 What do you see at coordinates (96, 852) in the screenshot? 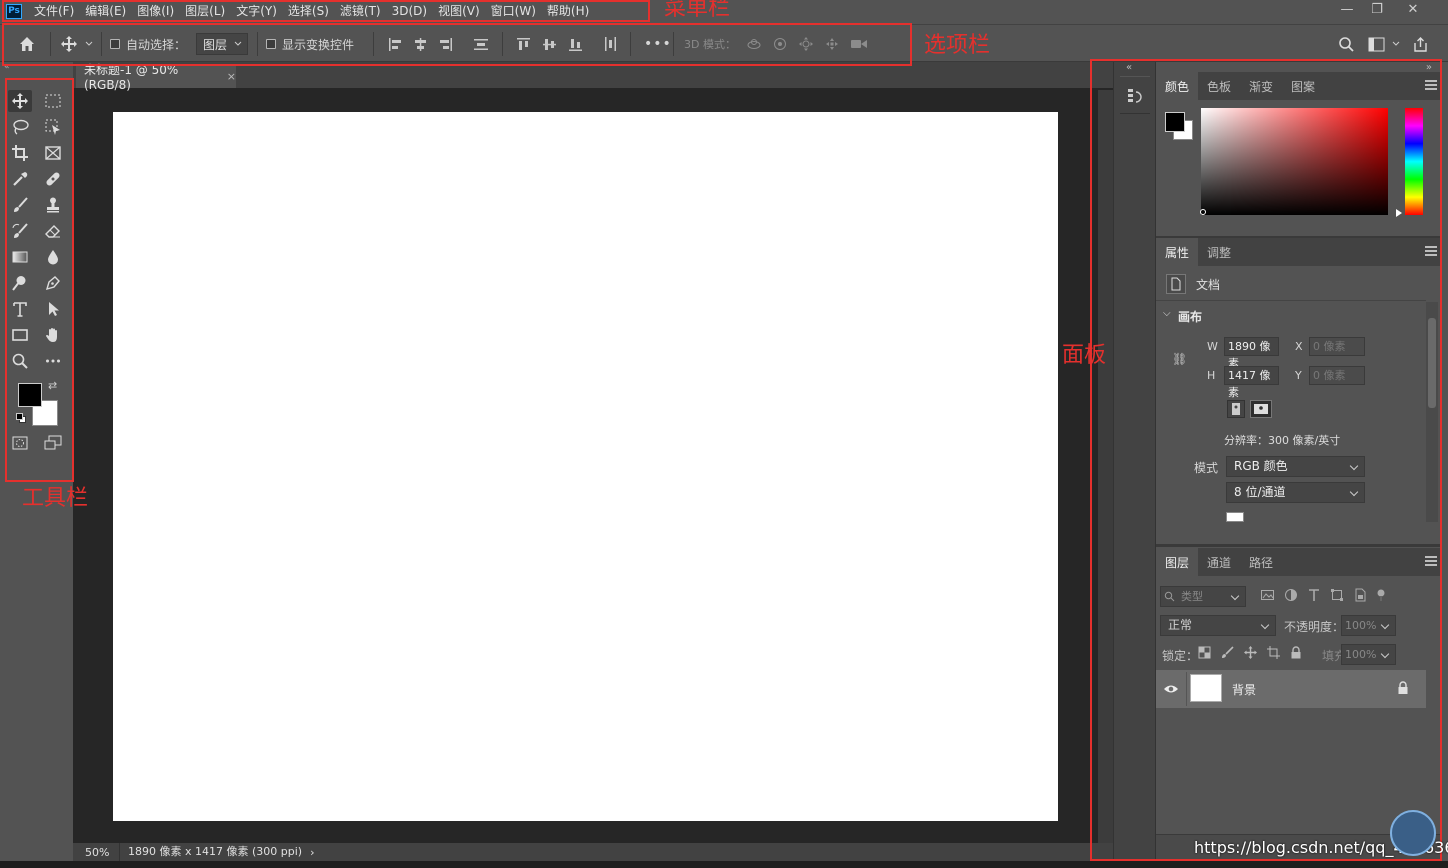
I see `zoom-level: 50%` at bounding box center [96, 852].